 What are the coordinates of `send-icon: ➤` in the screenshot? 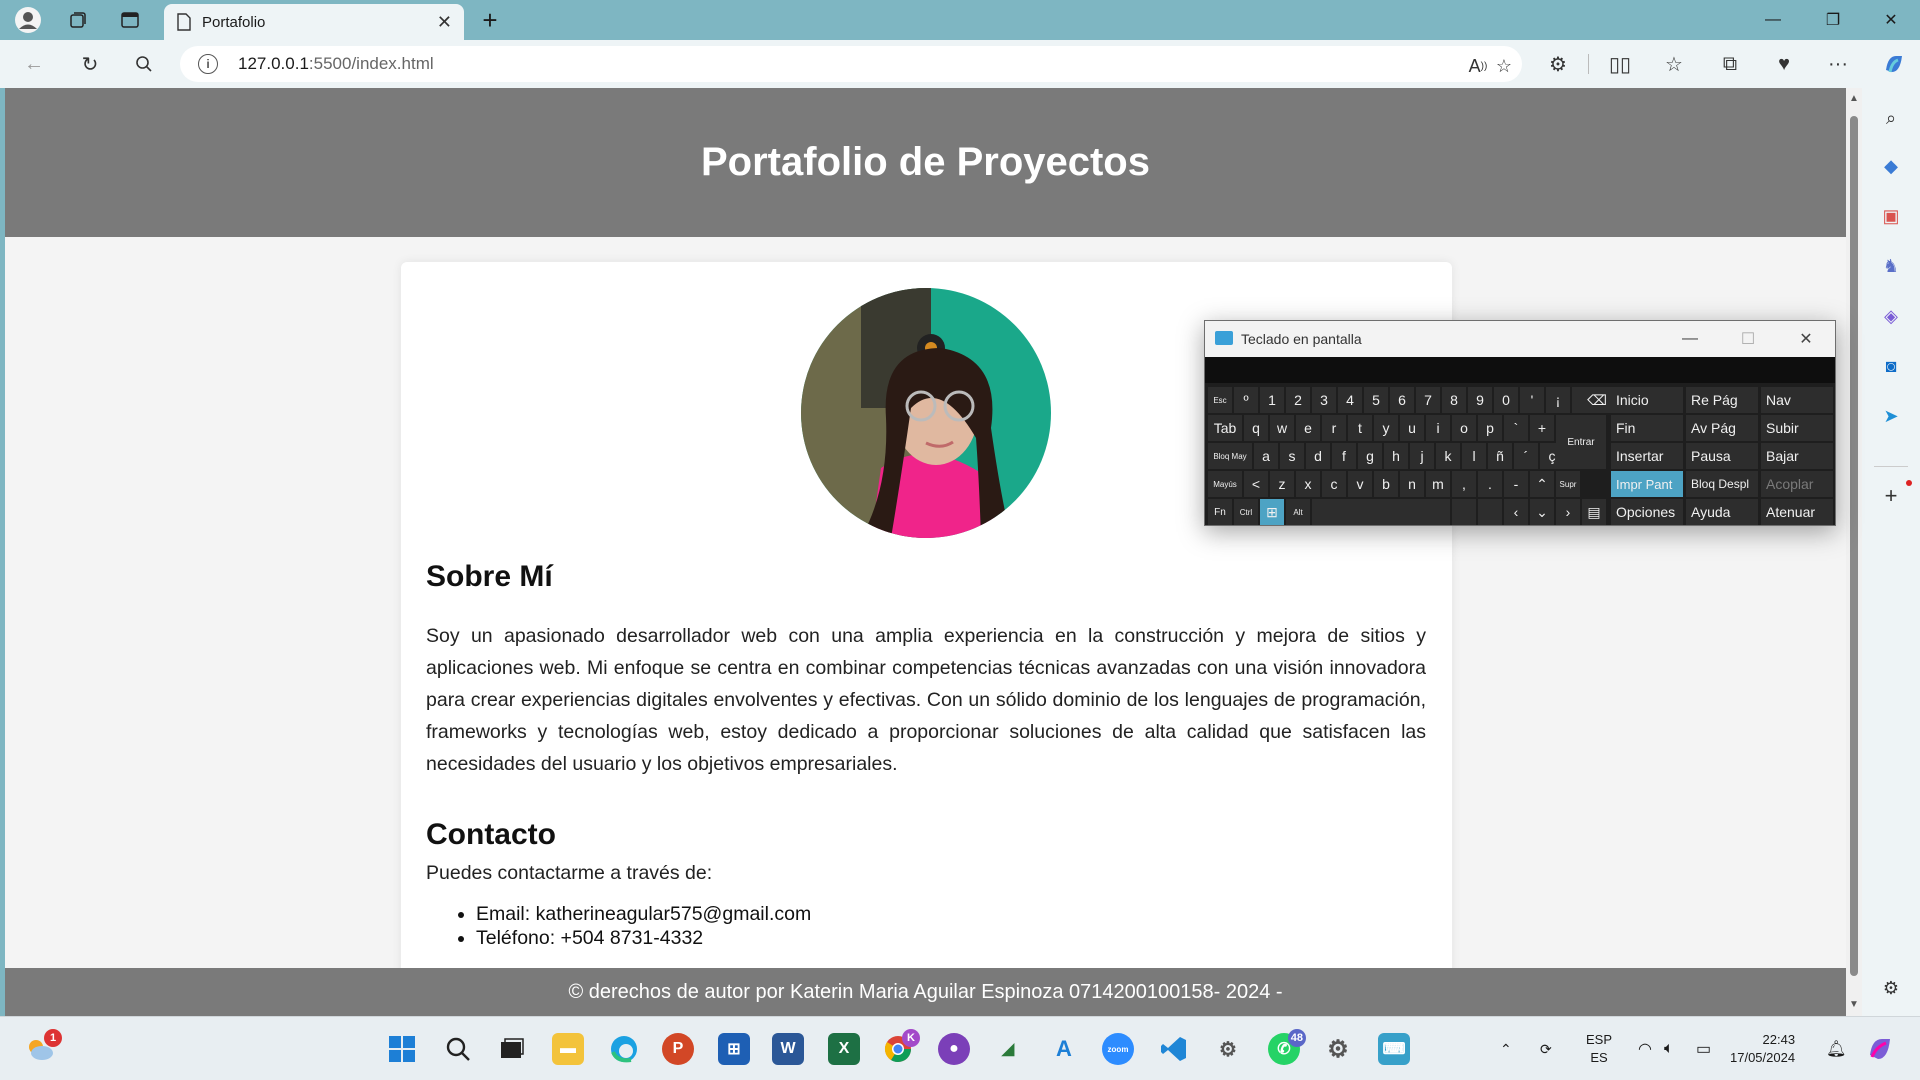 It's located at (1891, 416).